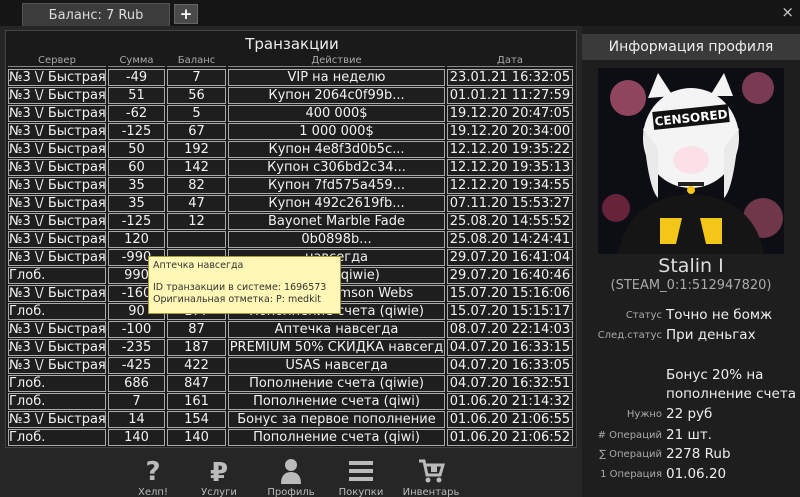 The height and width of the screenshot is (497, 800). I want to click on row-sum: 7, so click(136, 401).